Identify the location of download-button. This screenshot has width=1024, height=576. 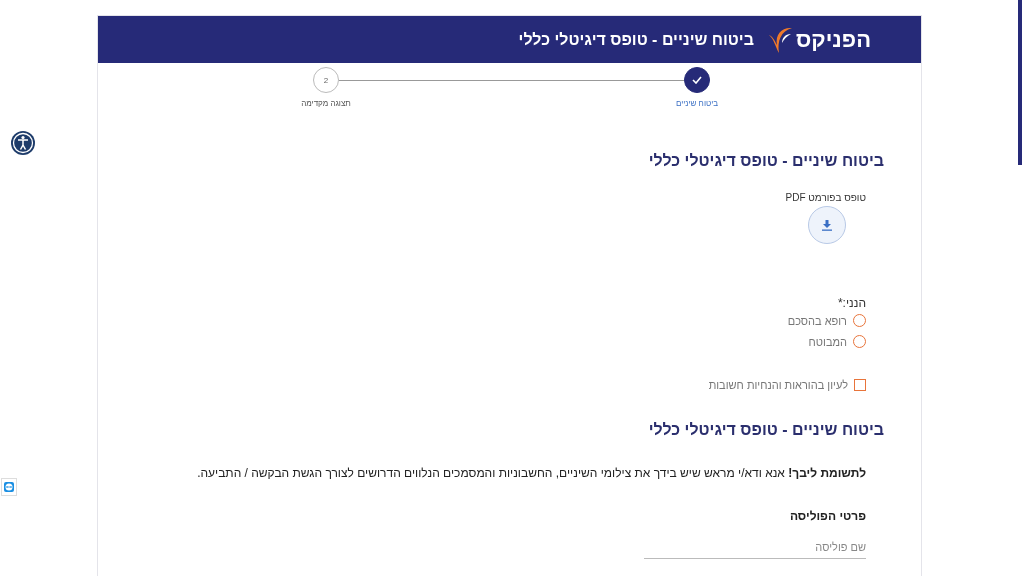
(827, 225).